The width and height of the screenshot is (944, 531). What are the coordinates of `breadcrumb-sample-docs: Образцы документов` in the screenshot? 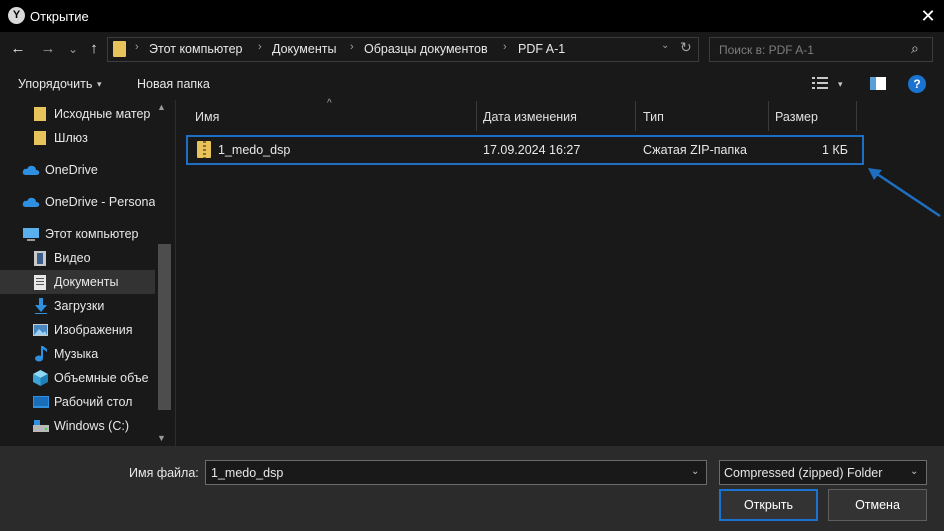 It's located at (426, 49).